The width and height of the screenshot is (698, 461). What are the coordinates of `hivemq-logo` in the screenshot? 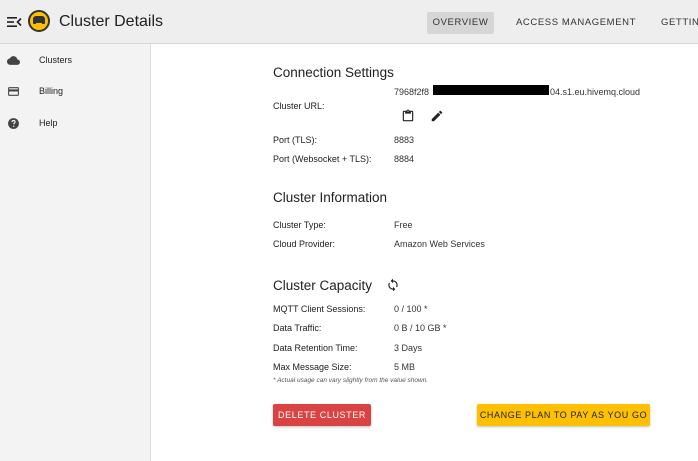 It's located at (39, 21).